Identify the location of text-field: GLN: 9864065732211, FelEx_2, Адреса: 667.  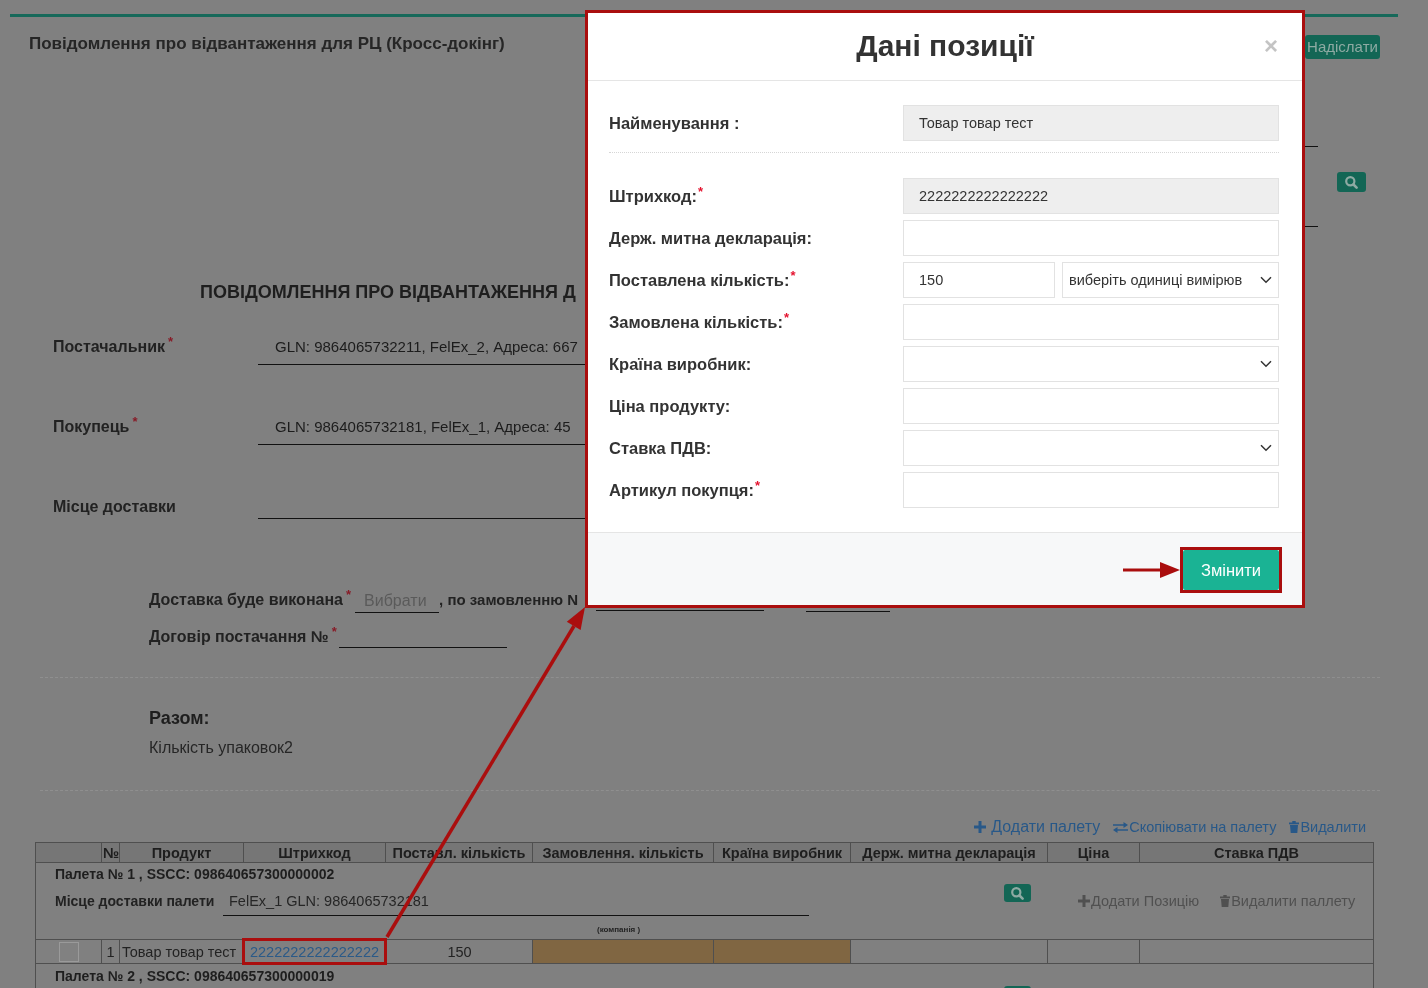
(421, 348).